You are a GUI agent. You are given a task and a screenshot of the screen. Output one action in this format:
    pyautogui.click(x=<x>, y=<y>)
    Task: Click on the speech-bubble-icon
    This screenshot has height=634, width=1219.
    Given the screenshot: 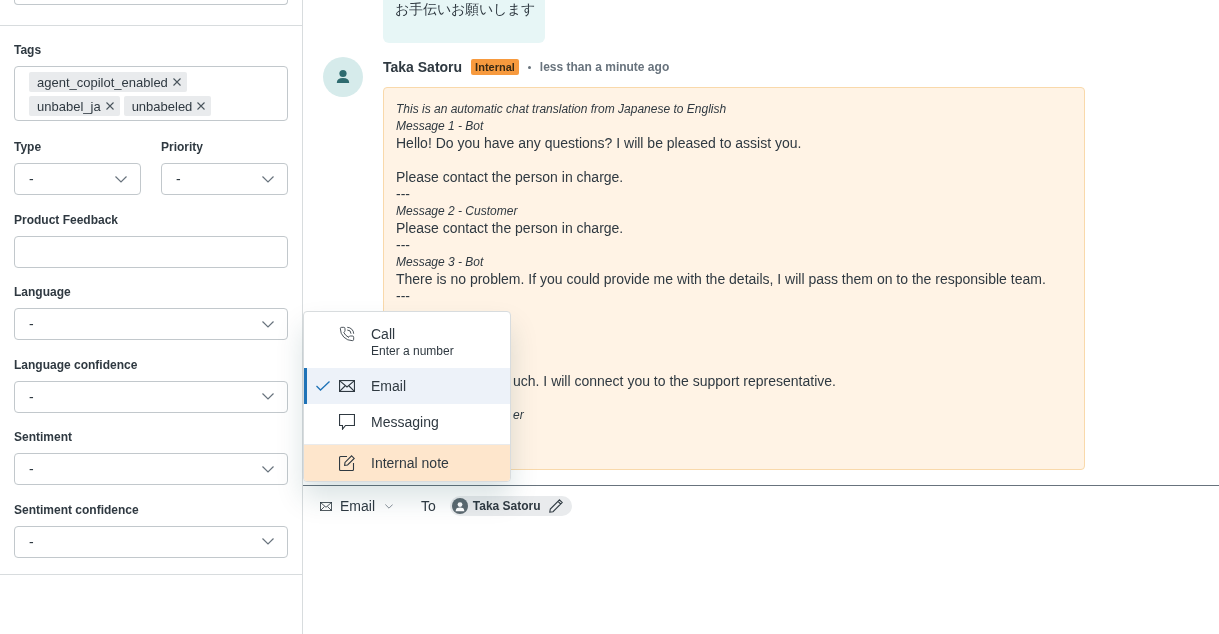 What is the action you would take?
    pyautogui.click(x=347, y=422)
    